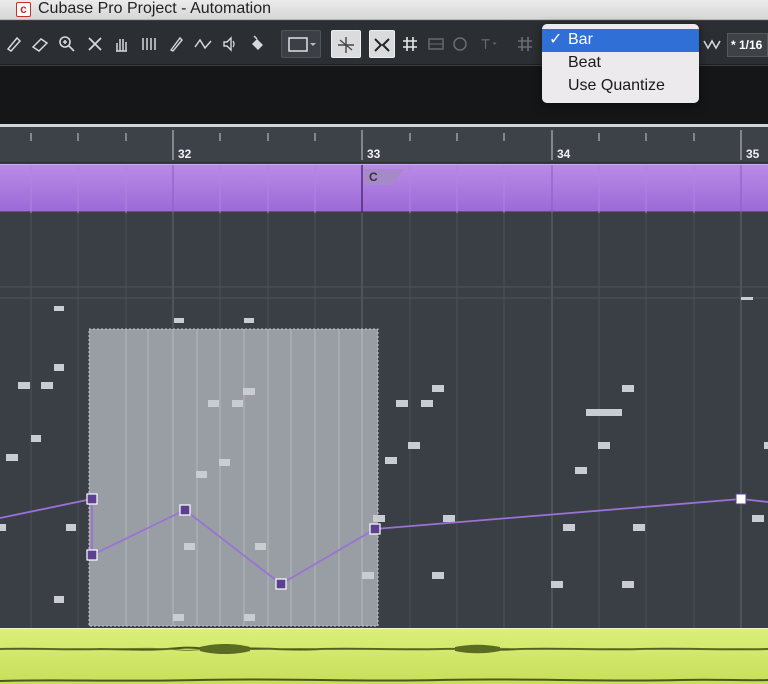 This screenshot has width=768, height=684. Describe the element at coordinates (176, 44) in the screenshot. I see `draw-pencil-icon` at that location.